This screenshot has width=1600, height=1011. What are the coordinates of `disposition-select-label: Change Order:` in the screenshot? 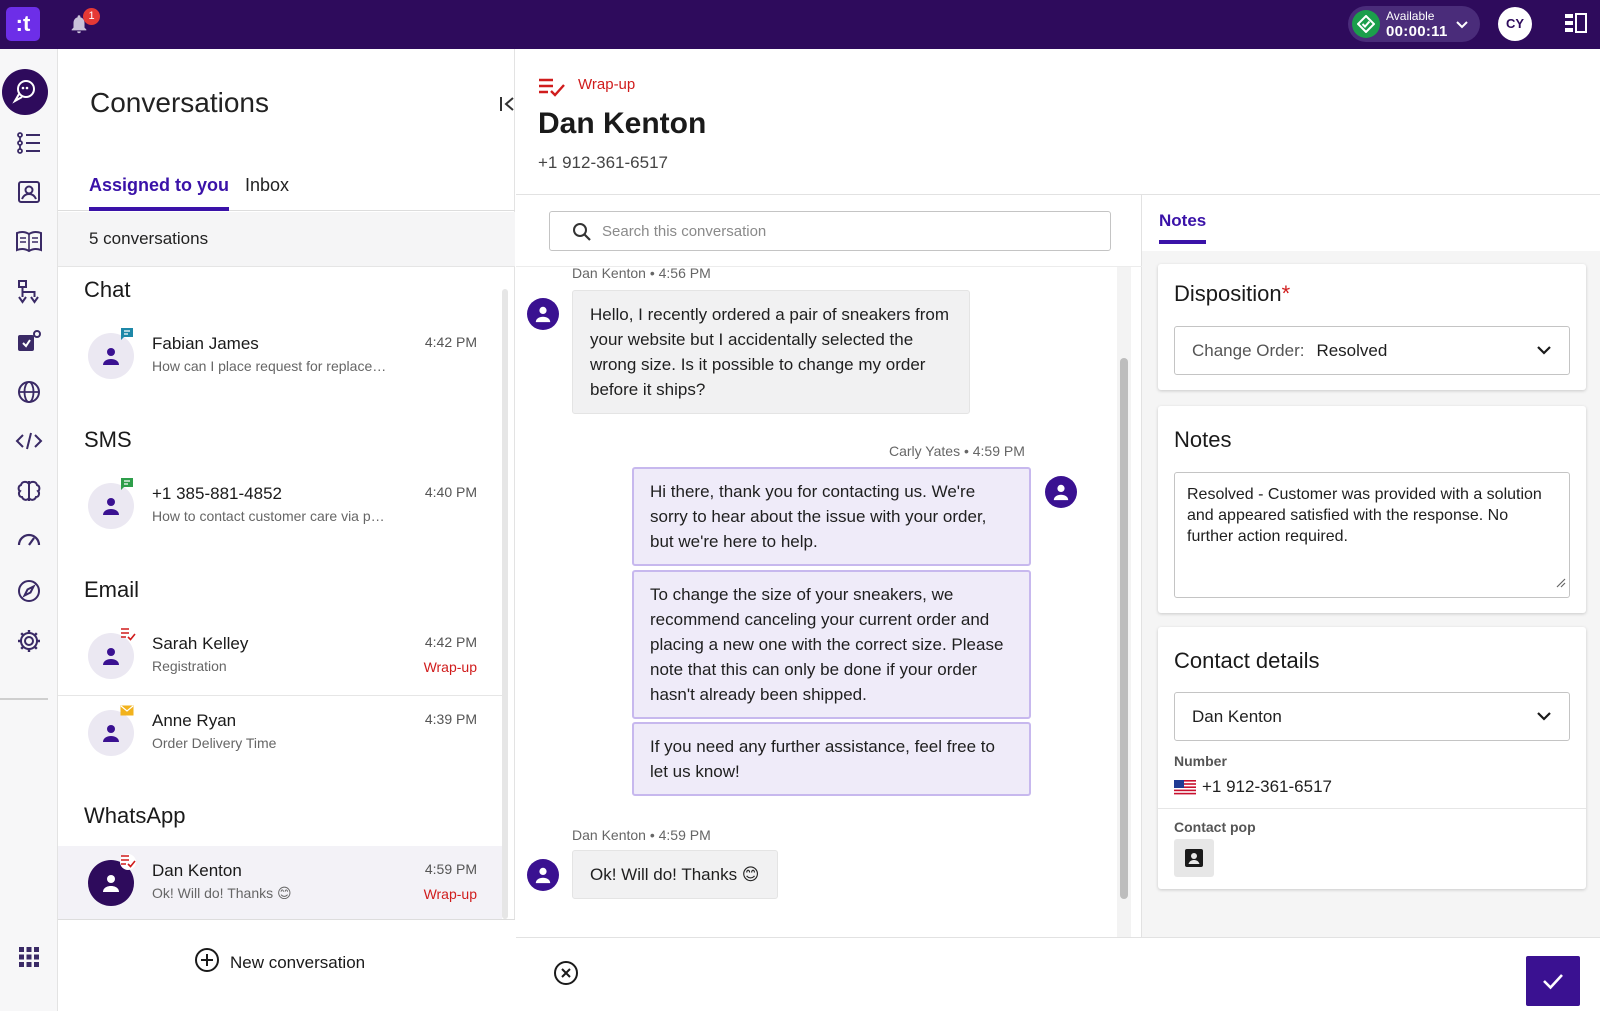 It's located at (1248, 350).